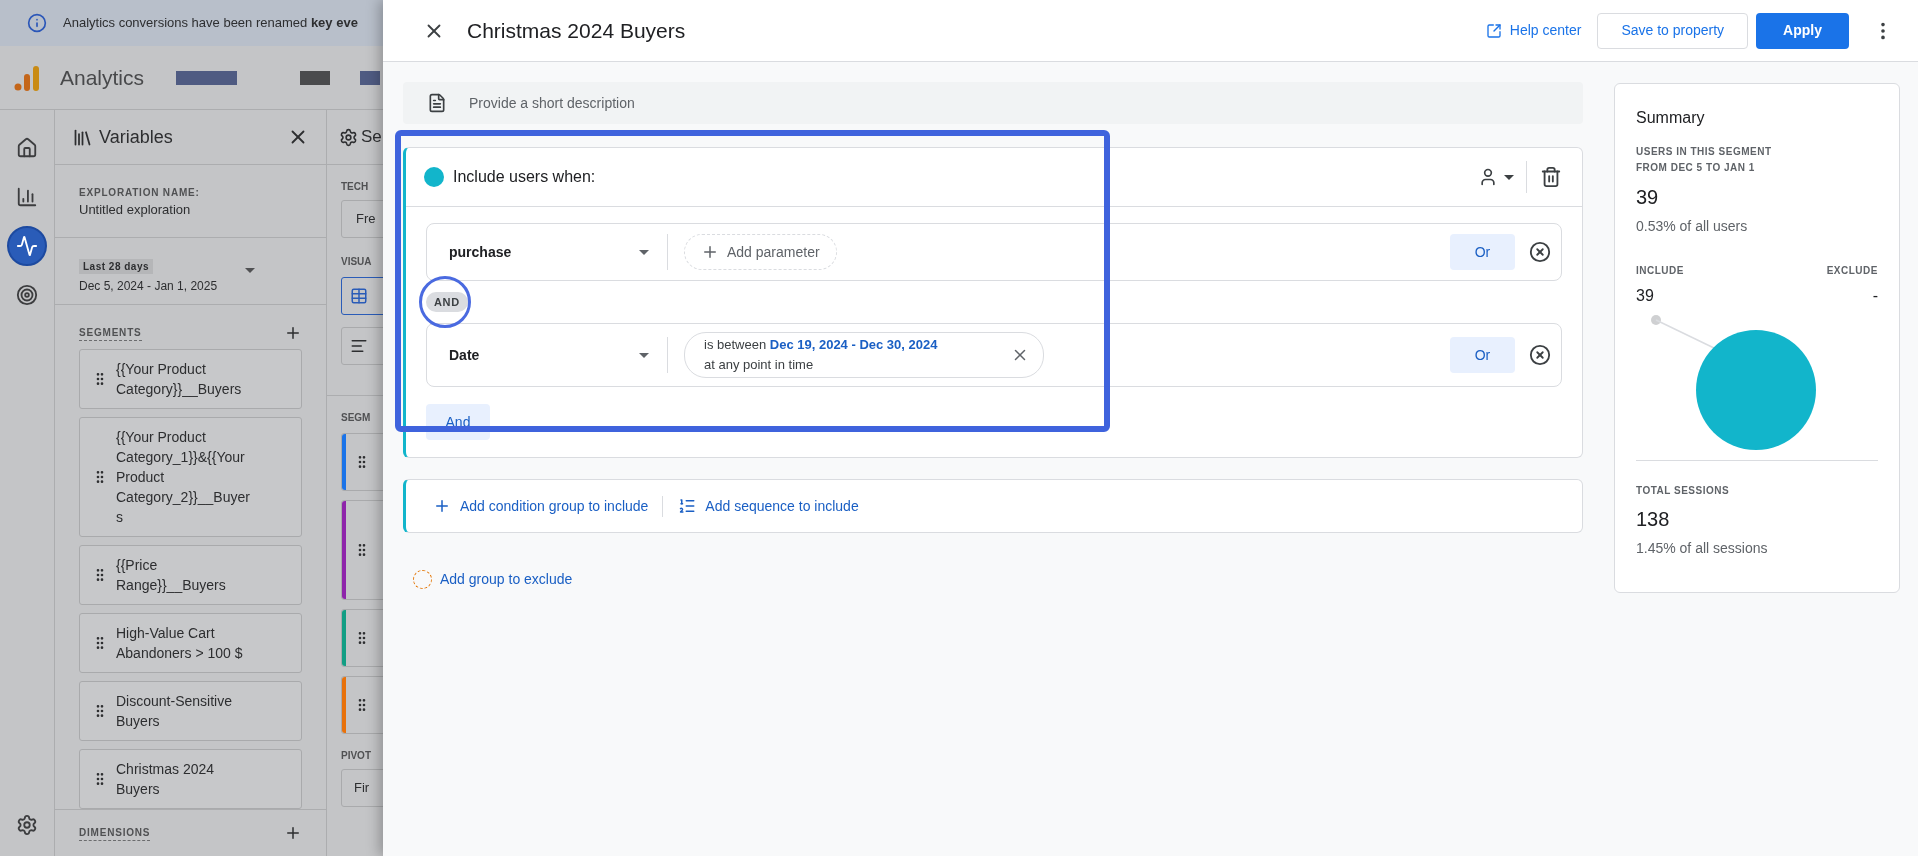  Describe the element at coordinates (357, 262) in the screenshot. I see `section-label: VISUA` at that location.